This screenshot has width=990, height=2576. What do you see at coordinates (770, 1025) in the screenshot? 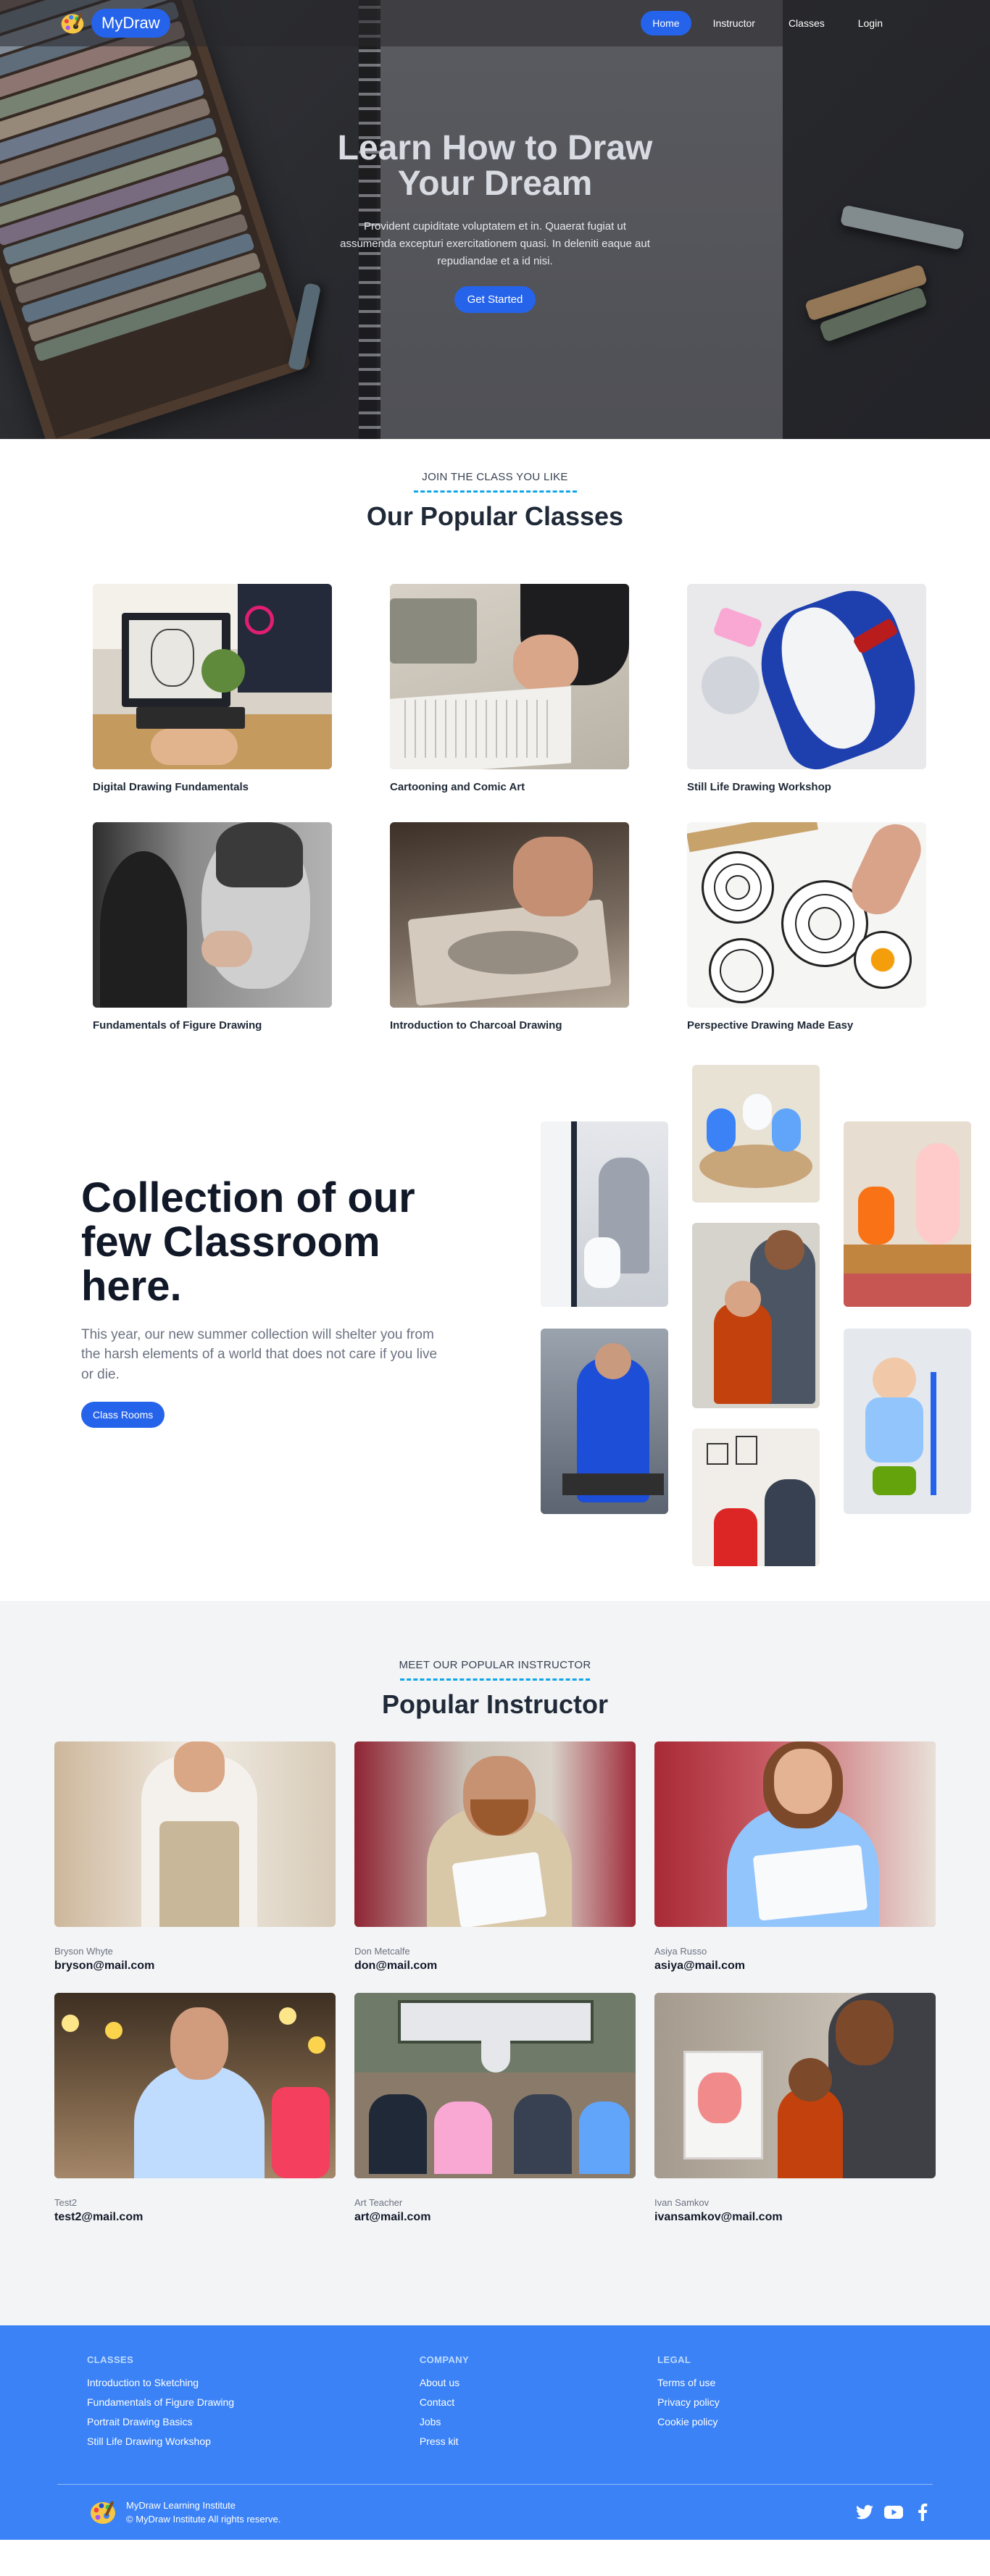
I see `class-name: Perspective Drawing Made Easy` at bounding box center [770, 1025].